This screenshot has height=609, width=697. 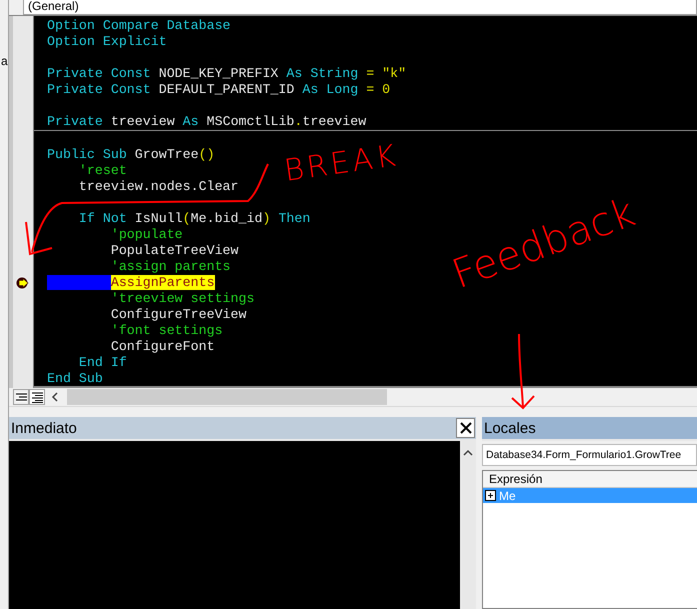 What do you see at coordinates (159, 187) in the screenshot?
I see `code-line: treeview.nodes.Clear` at bounding box center [159, 187].